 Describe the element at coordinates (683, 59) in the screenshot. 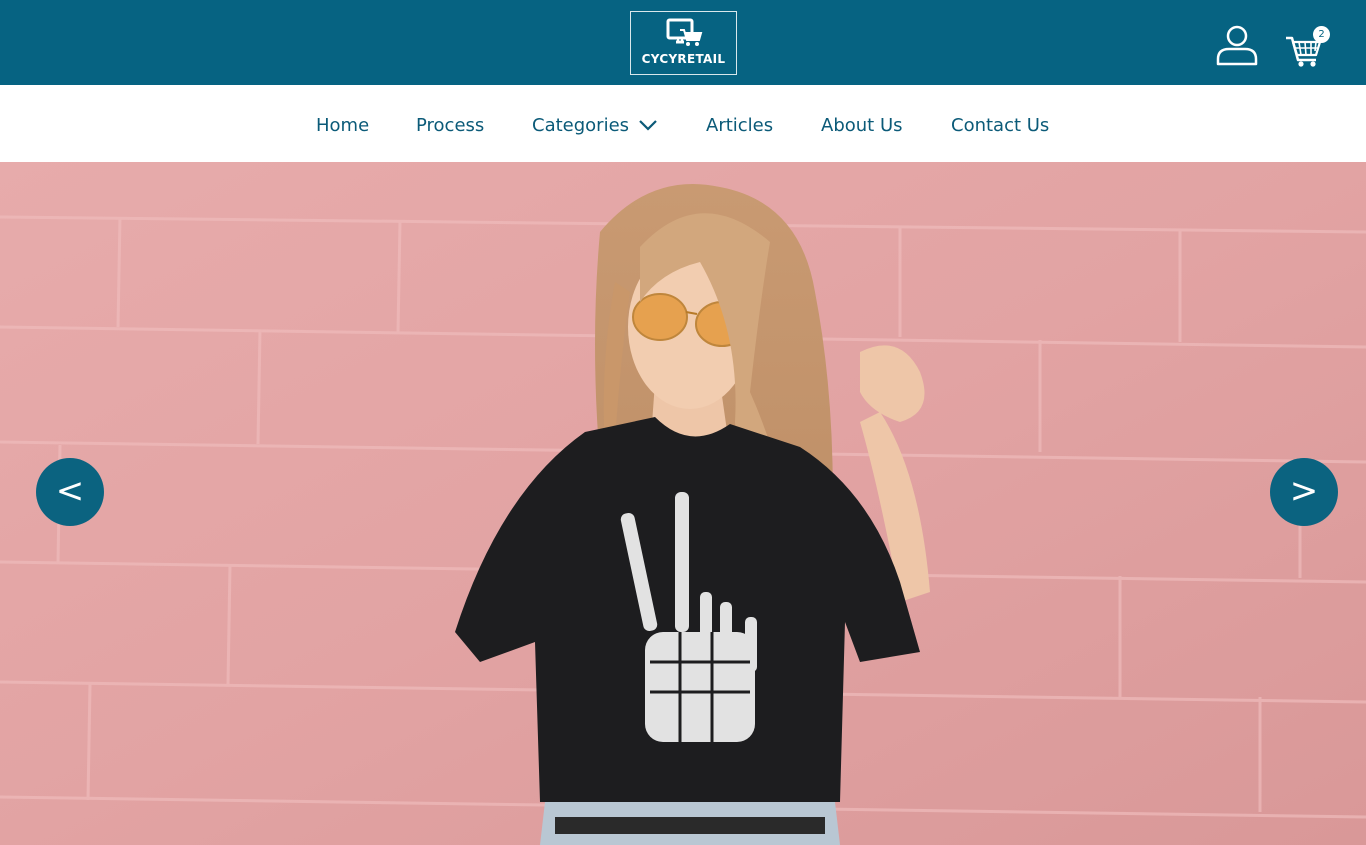

I see `brand-name: CYCYRETAIL` at that location.